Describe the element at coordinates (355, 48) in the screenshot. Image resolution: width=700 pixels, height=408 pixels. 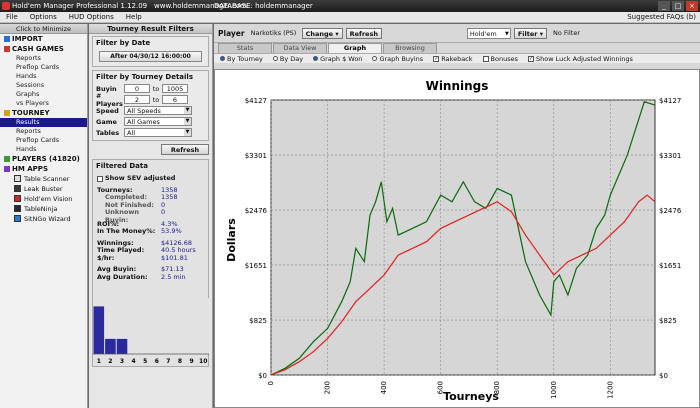
I see `tab-graph: Graph` at that location.